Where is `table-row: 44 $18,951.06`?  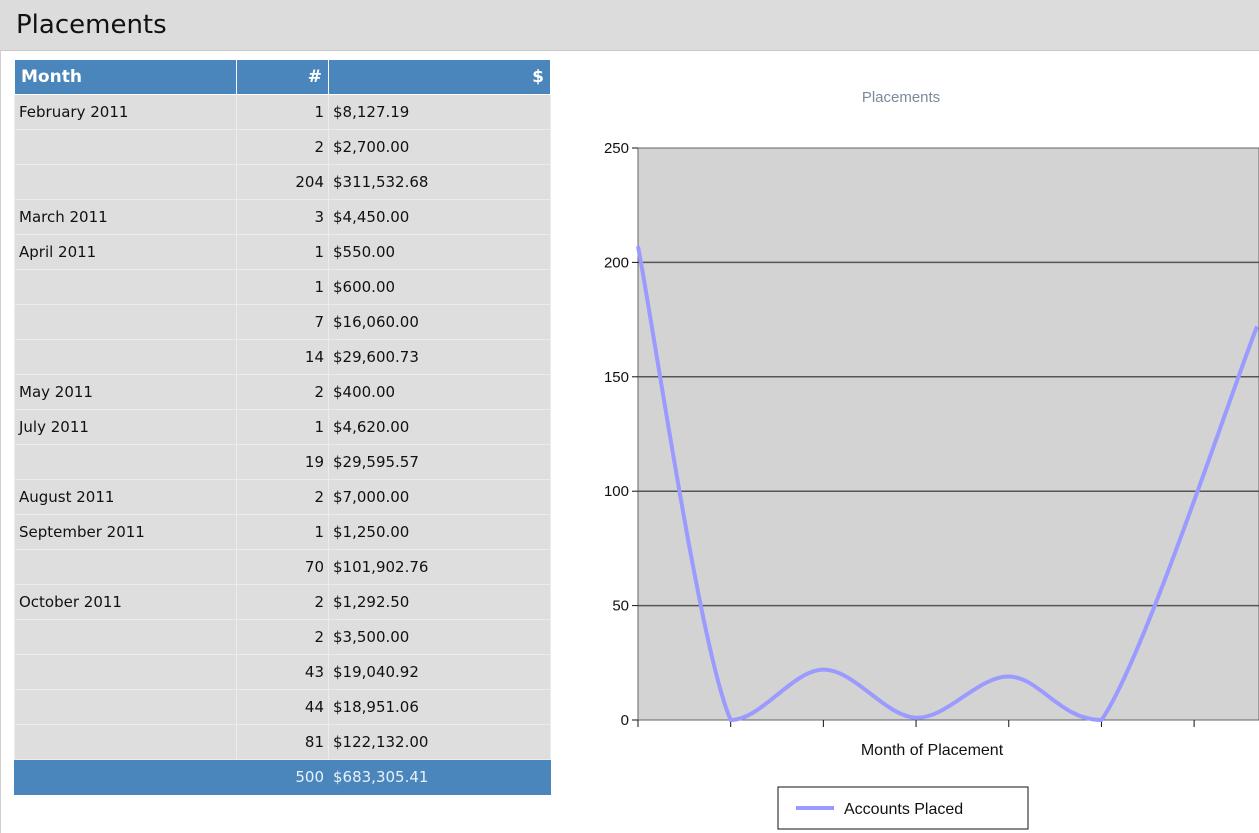 table-row: 44 $18,951.06 is located at coordinates (282, 707).